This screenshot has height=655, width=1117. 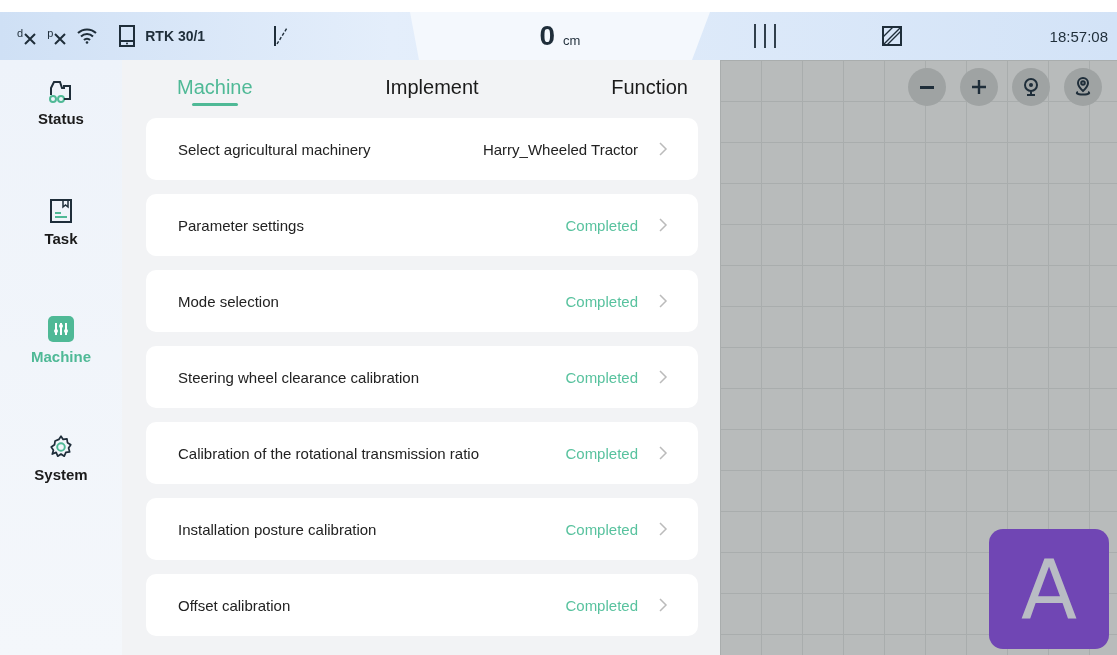 What do you see at coordinates (547, 36) in the screenshot?
I see `offset-value: 0` at bounding box center [547, 36].